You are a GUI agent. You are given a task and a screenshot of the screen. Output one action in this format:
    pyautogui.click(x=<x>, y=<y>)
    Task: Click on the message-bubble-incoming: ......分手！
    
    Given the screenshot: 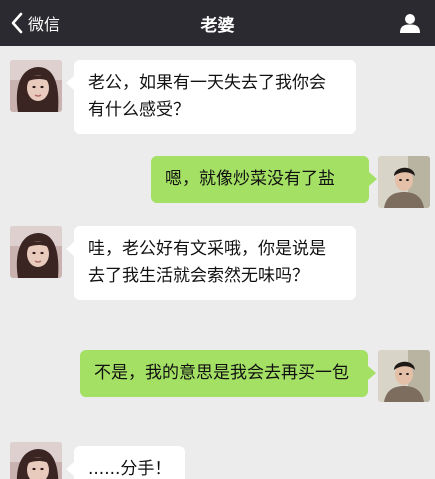 What is the action you would take?
    pyautogui.click(x=125, y=462)
    